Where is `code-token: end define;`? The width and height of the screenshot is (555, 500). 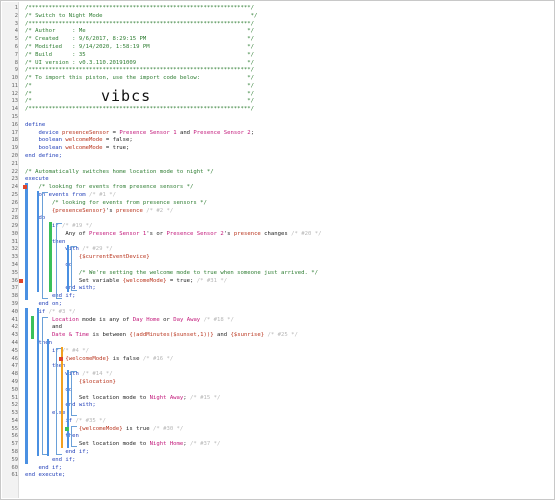 code-token: end define; is located at coordinates (44, 156).